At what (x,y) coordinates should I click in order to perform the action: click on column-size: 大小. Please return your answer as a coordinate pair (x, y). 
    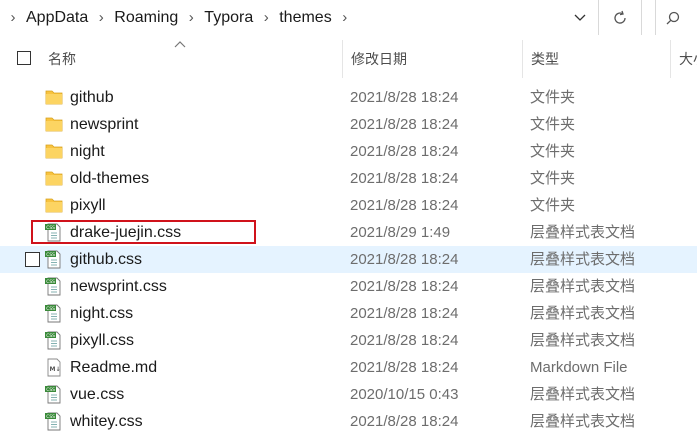
    Looking at the image, I should click on (684, 59).